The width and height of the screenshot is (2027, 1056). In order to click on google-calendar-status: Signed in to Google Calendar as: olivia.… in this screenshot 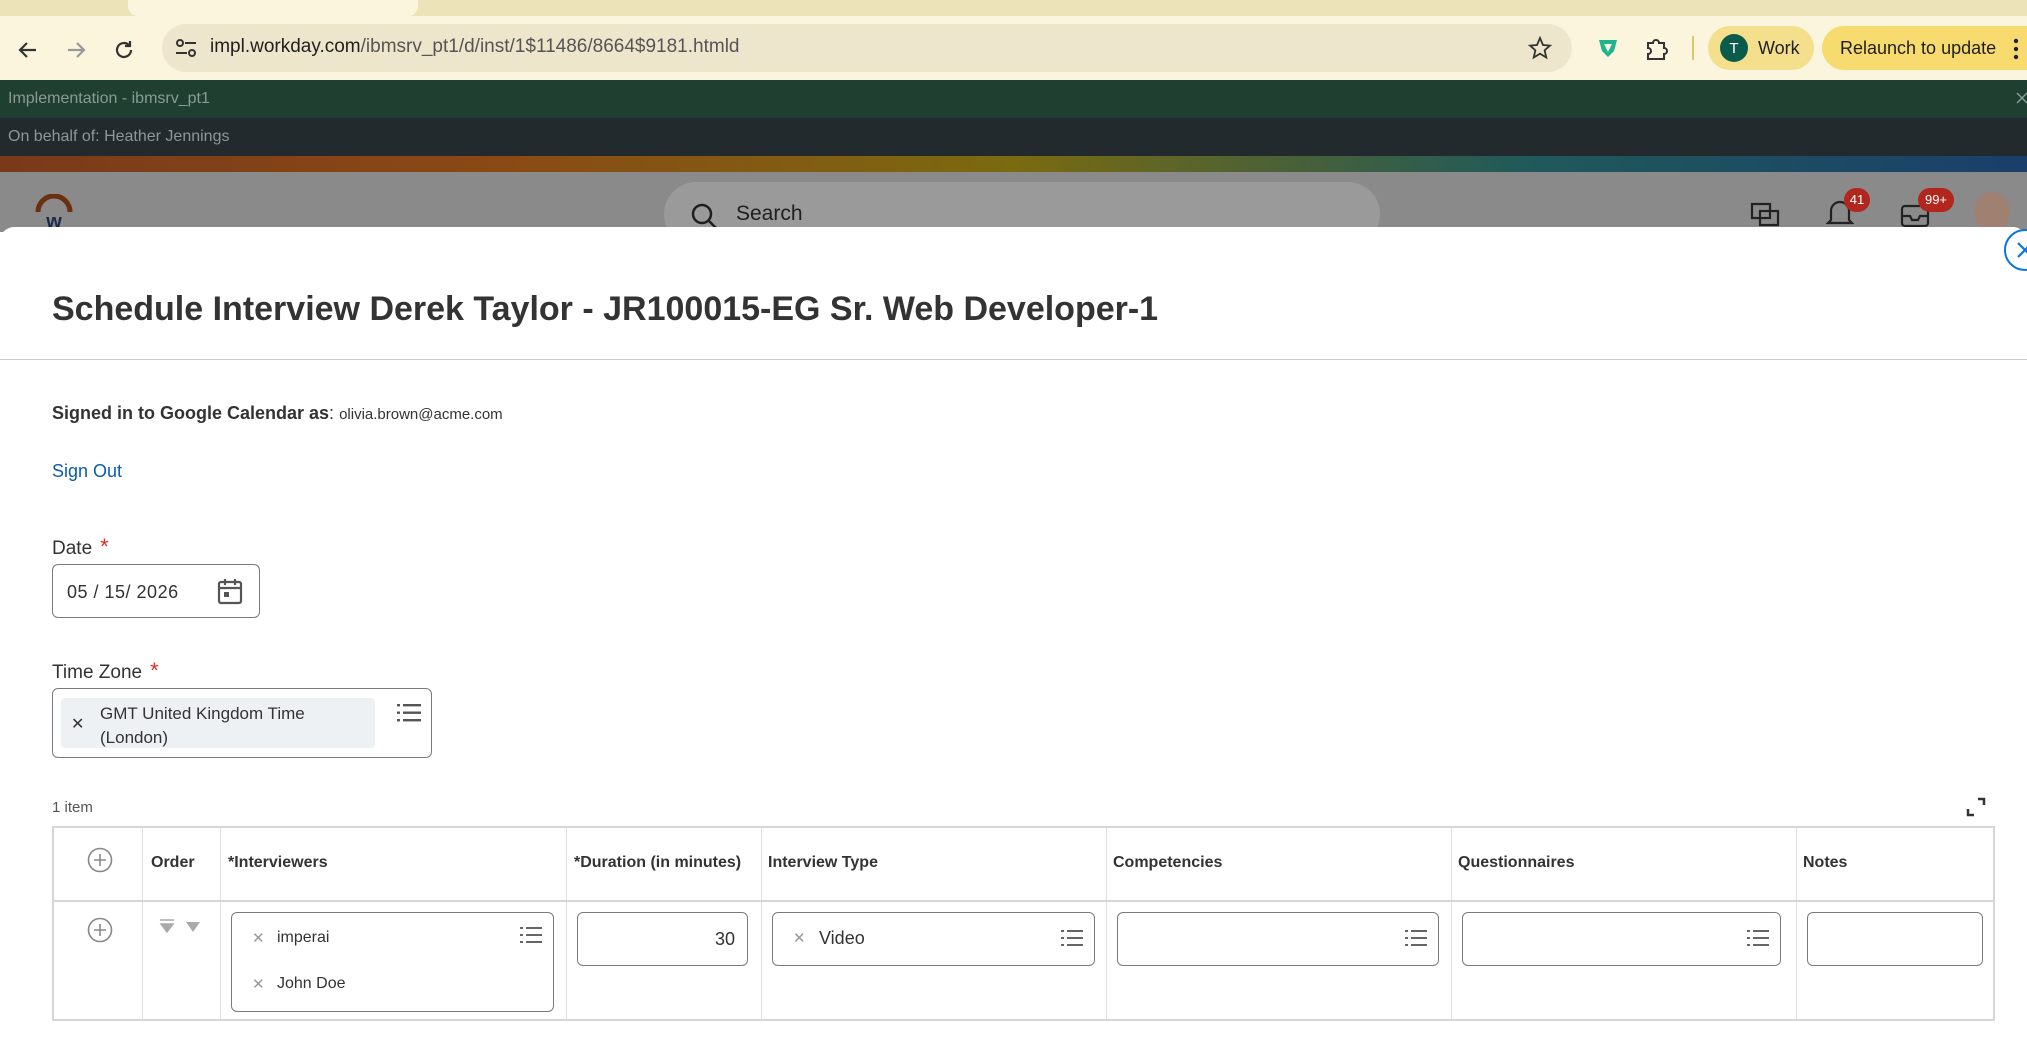, I will do `click(277, 413)`.